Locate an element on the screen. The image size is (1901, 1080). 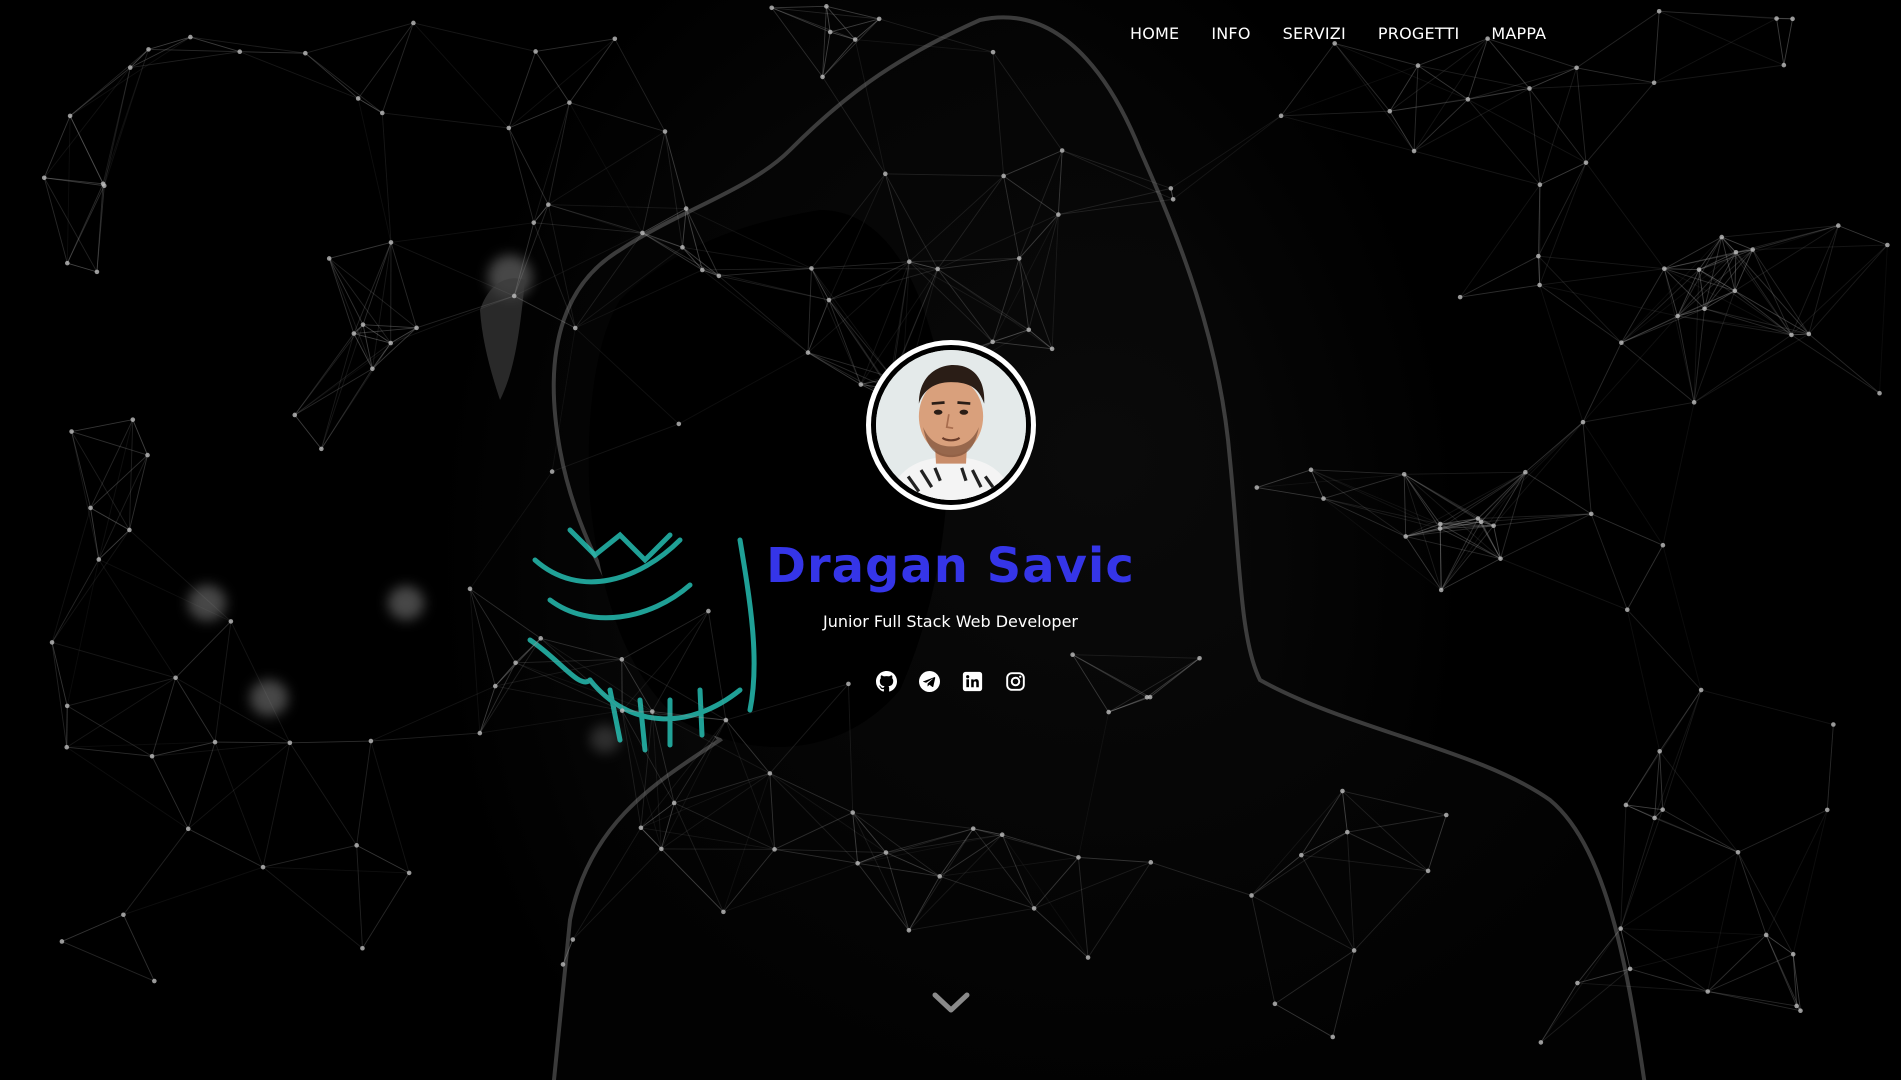
scroll-down-button is located at coordinates (951, 1003).